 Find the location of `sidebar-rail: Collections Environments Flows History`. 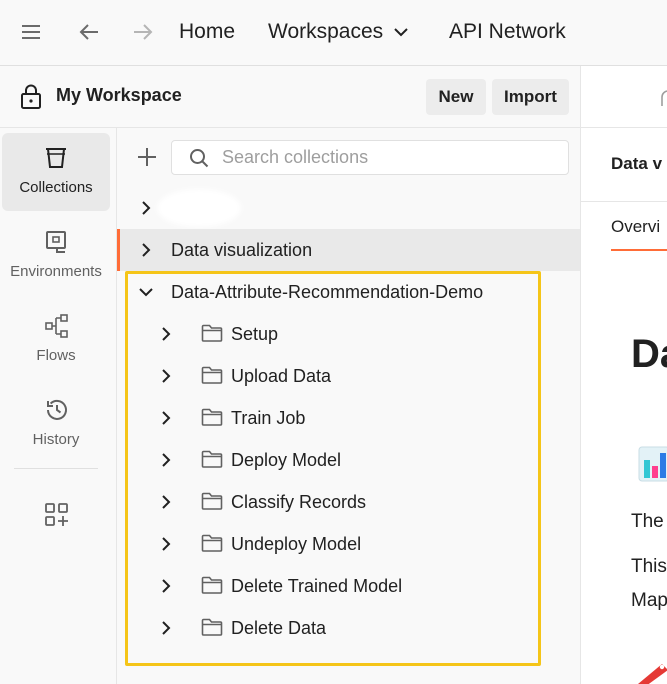

sidebar-rail: Collections Environments Flows History is located at coordinates (58, 406).